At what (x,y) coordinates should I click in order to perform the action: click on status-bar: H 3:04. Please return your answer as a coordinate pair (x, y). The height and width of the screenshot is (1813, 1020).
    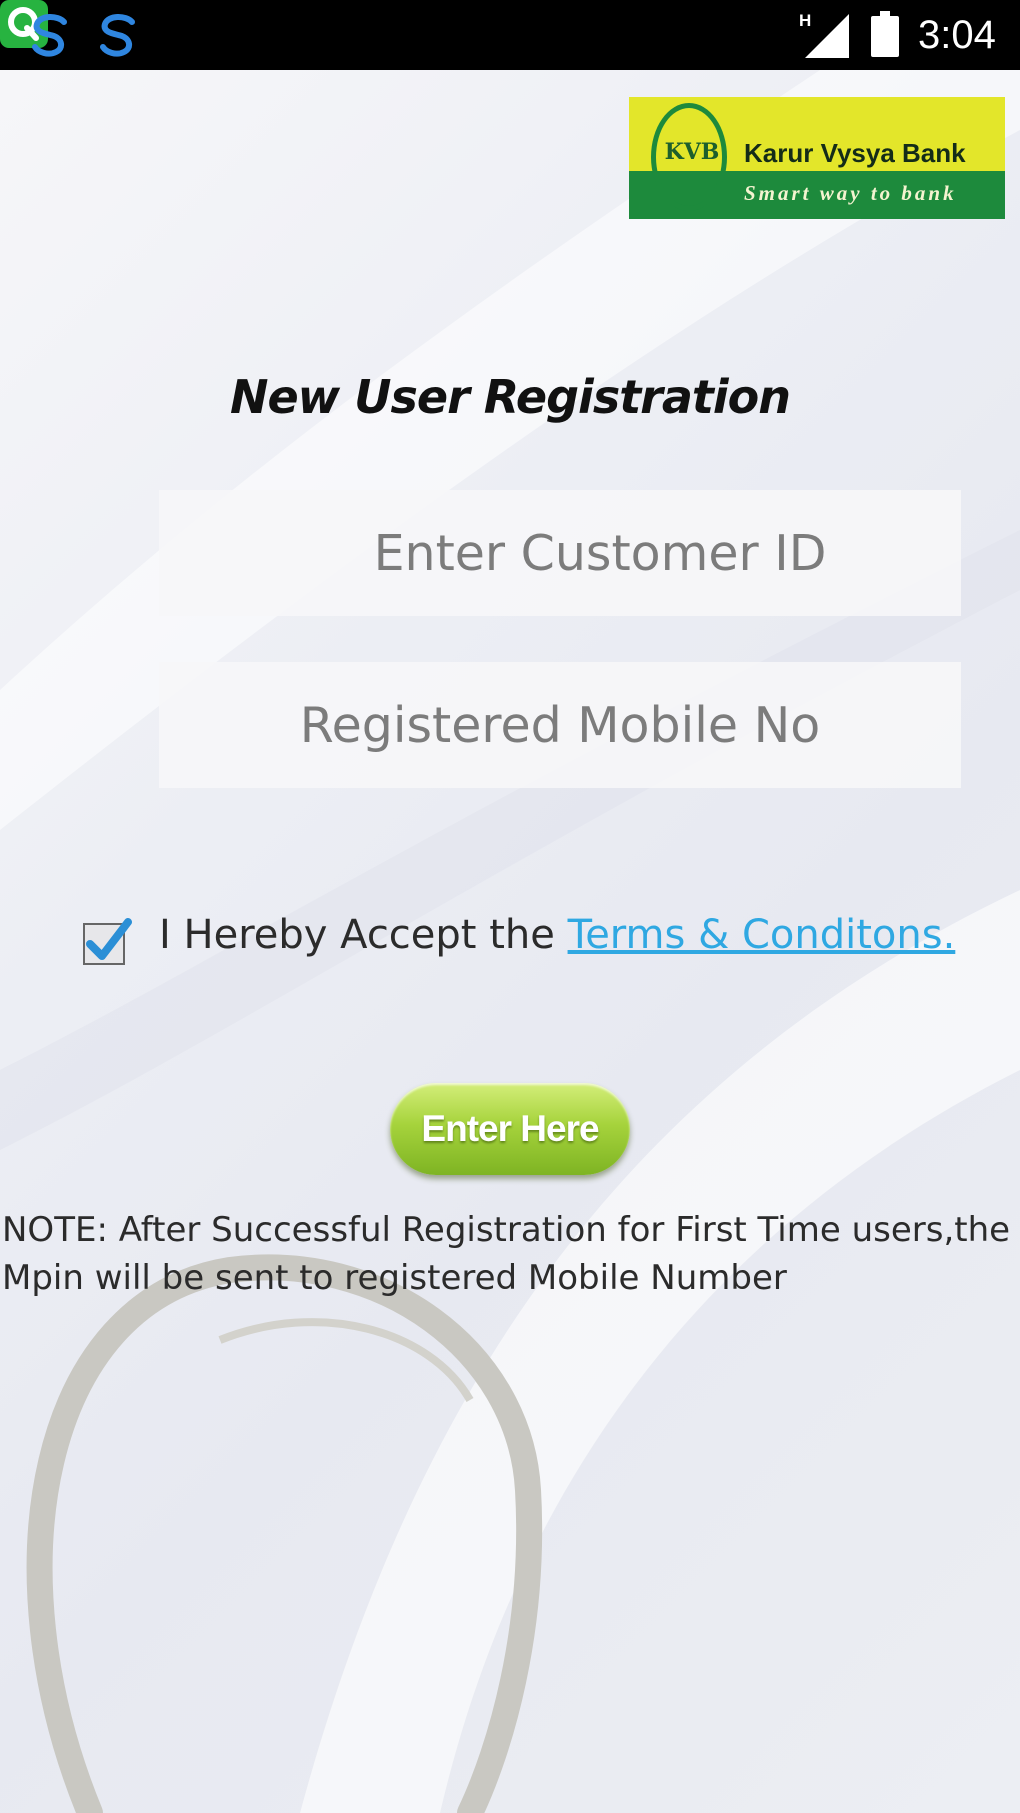
    Looking at the image, I should click on (510, 35).